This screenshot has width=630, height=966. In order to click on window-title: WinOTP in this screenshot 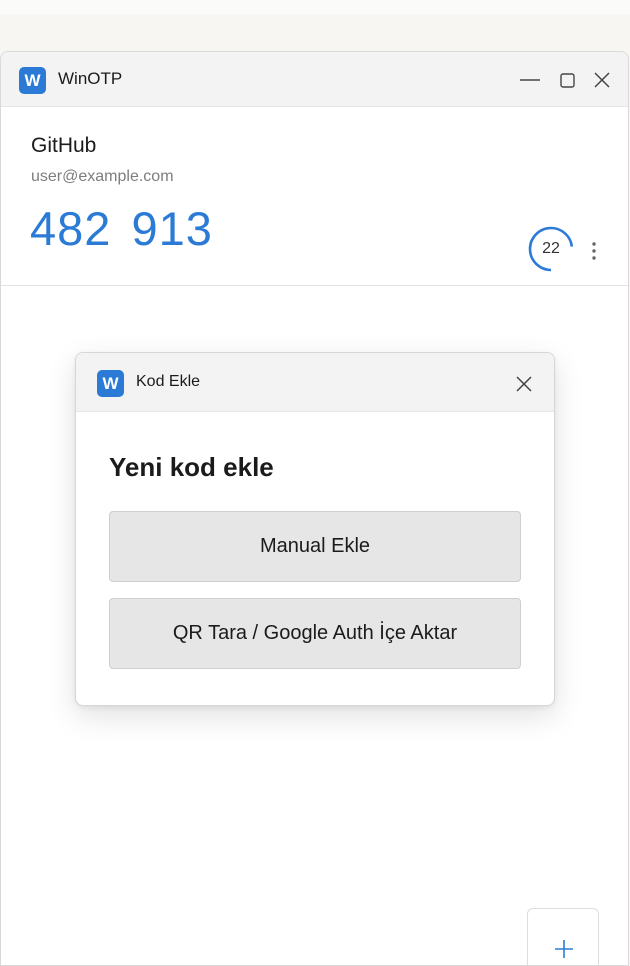, I will do `click(90, 78)`.